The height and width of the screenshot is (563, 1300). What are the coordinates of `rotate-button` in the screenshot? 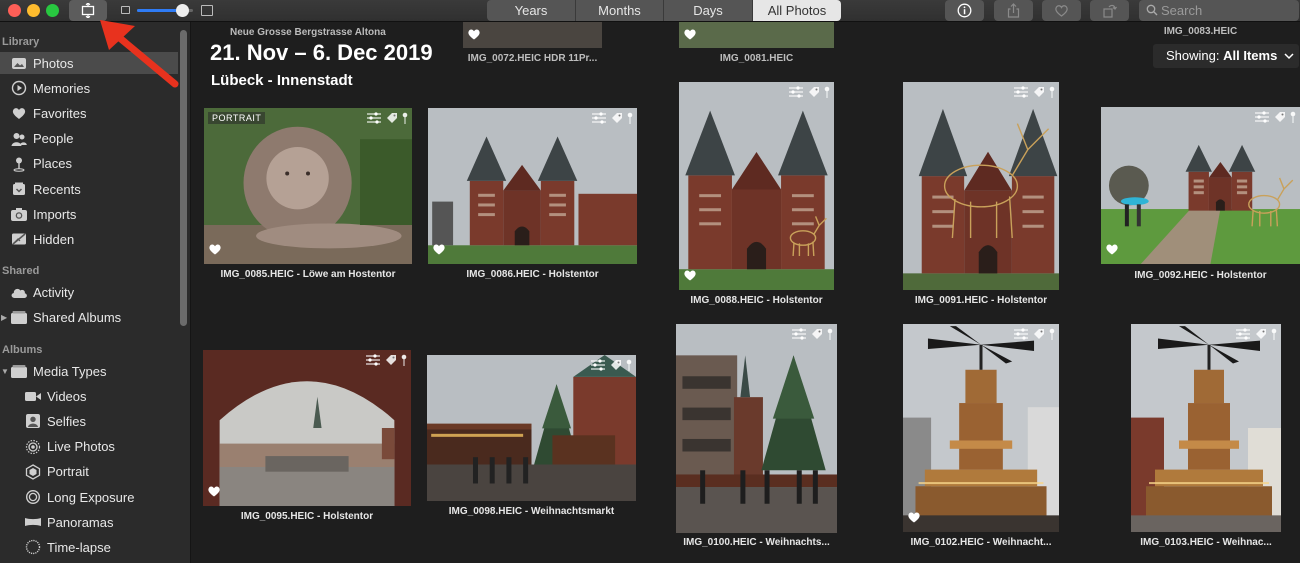 It's located at (1109, 10).